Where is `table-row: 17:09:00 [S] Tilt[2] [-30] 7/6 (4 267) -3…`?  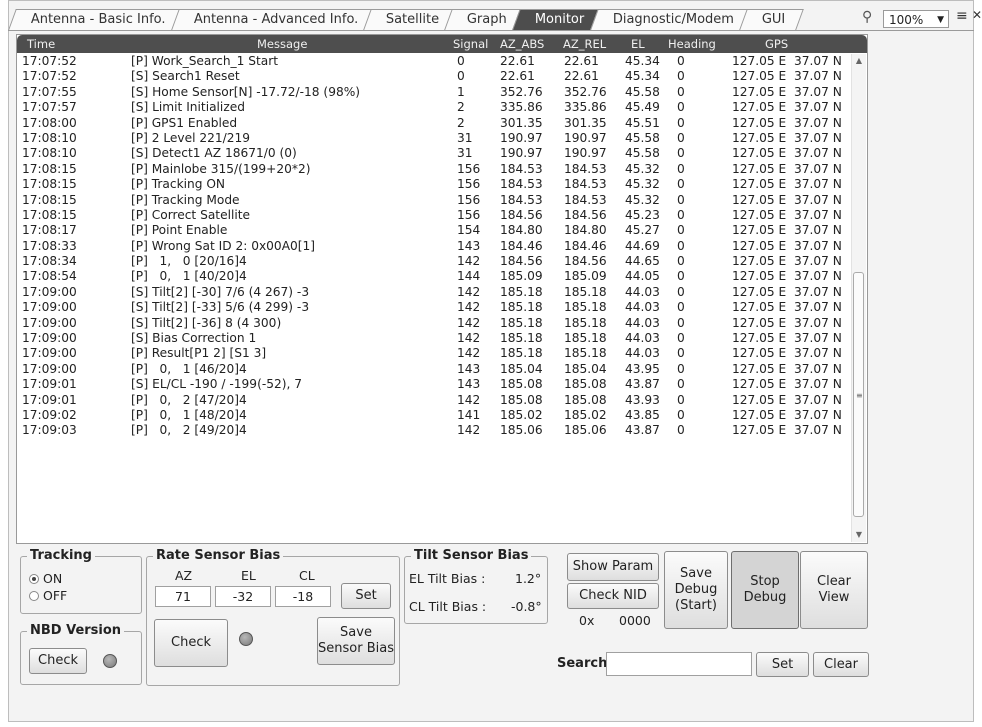
table-row: 17:09:00 [S] Tilt[2] [-30] 7/6 (4 267) -3… is located at coordinates (434, 292).